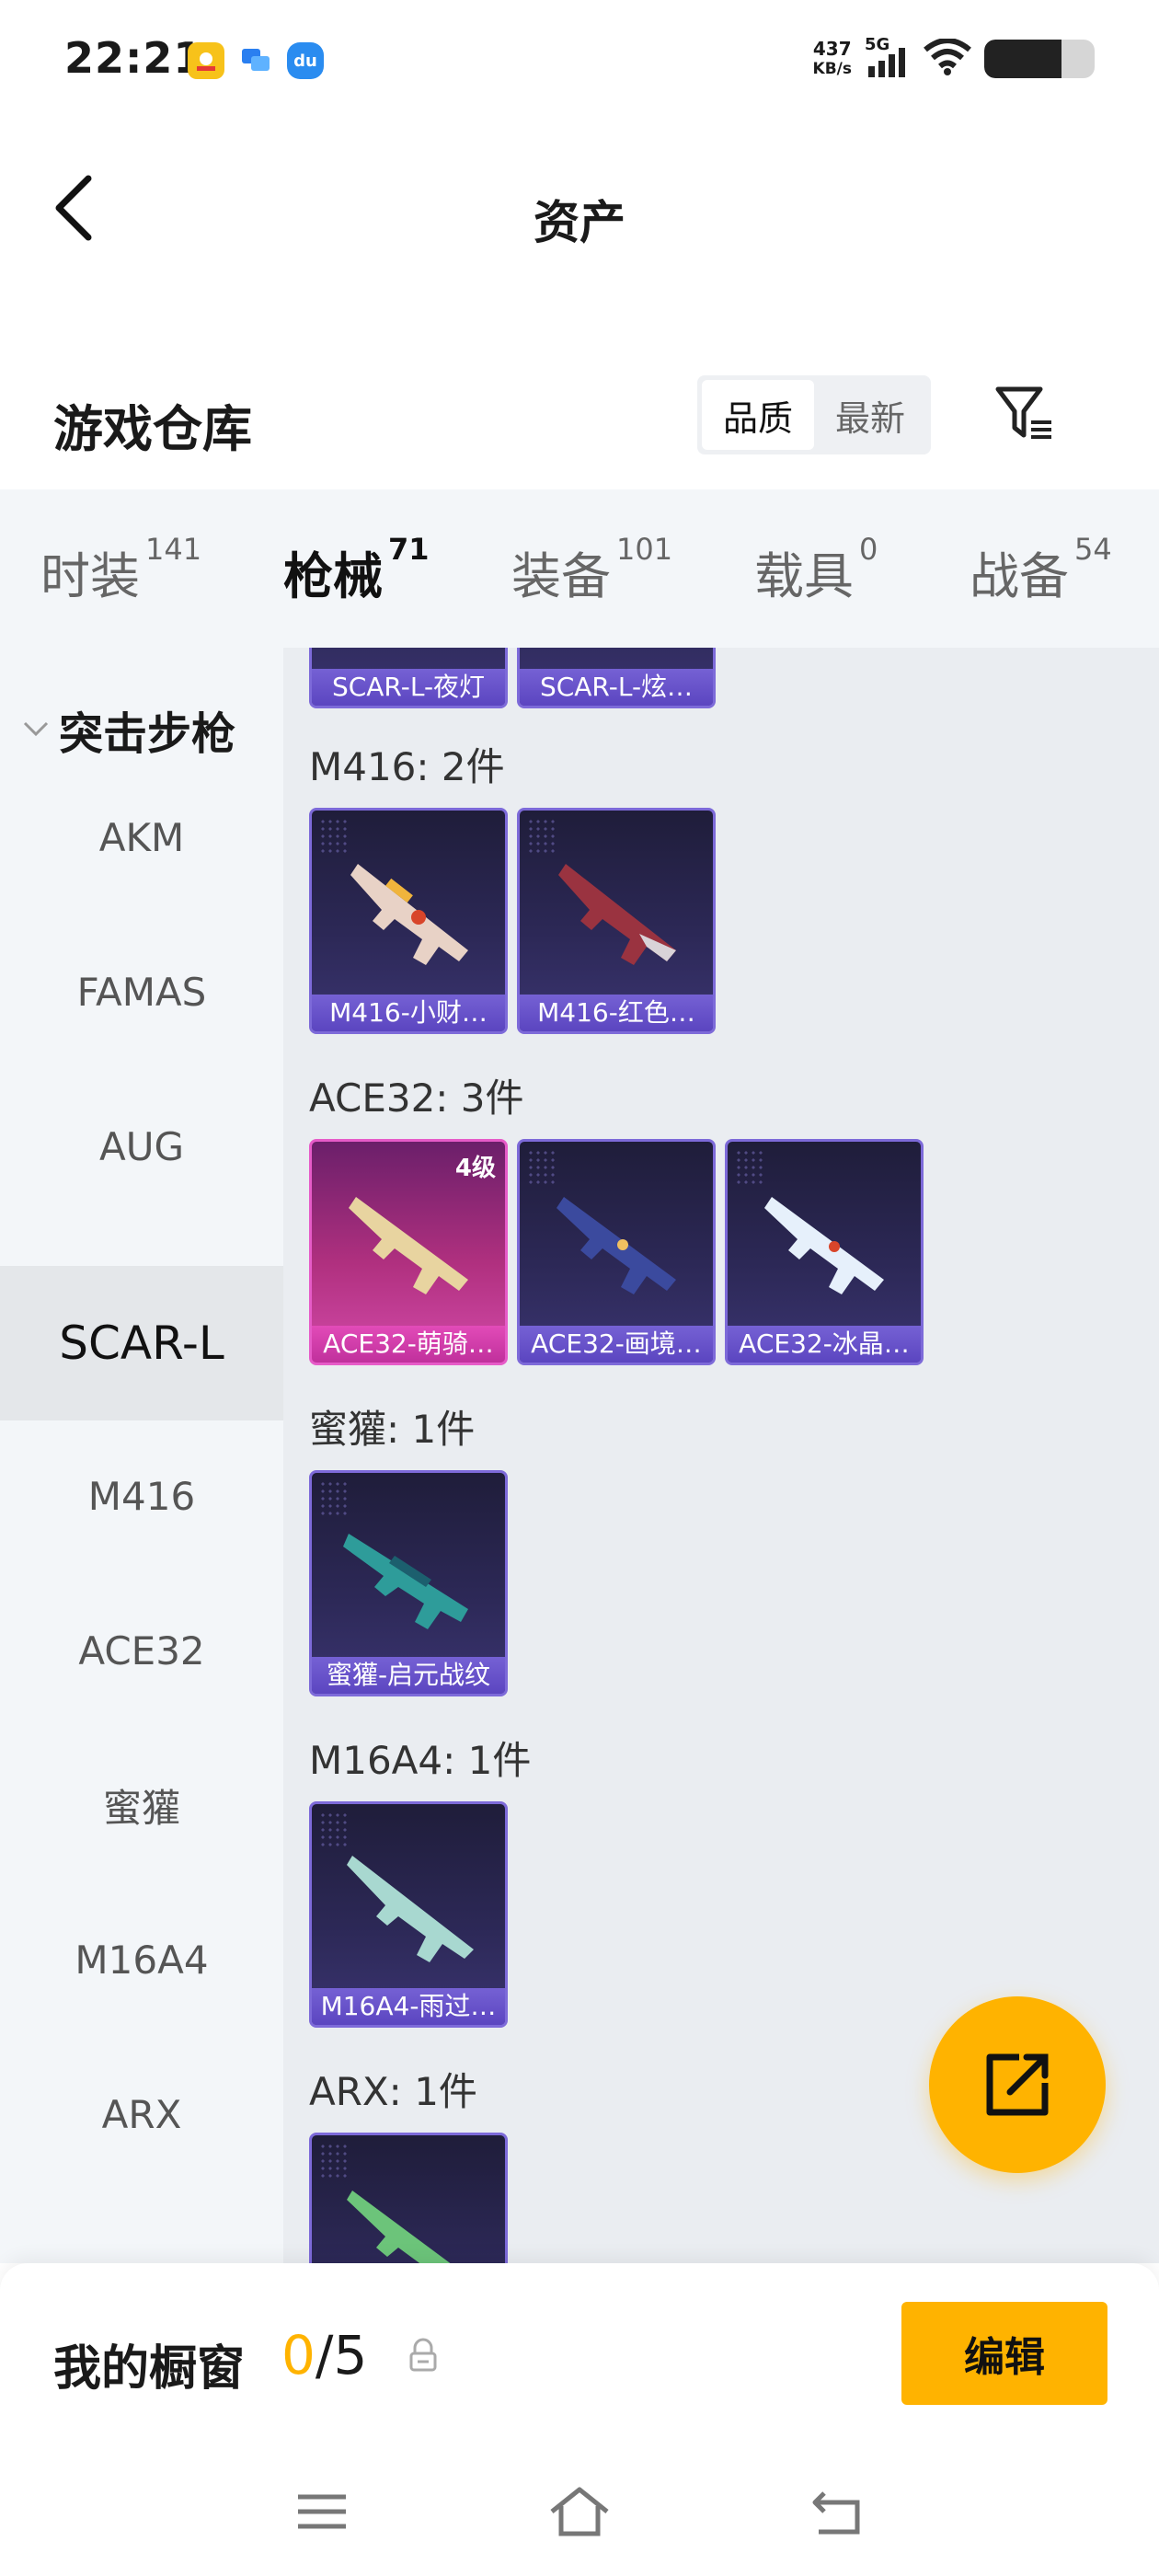 The width and height of the screenshot is (1159, 2576). I want to click on tab-count: 54, so click(1093, 549).